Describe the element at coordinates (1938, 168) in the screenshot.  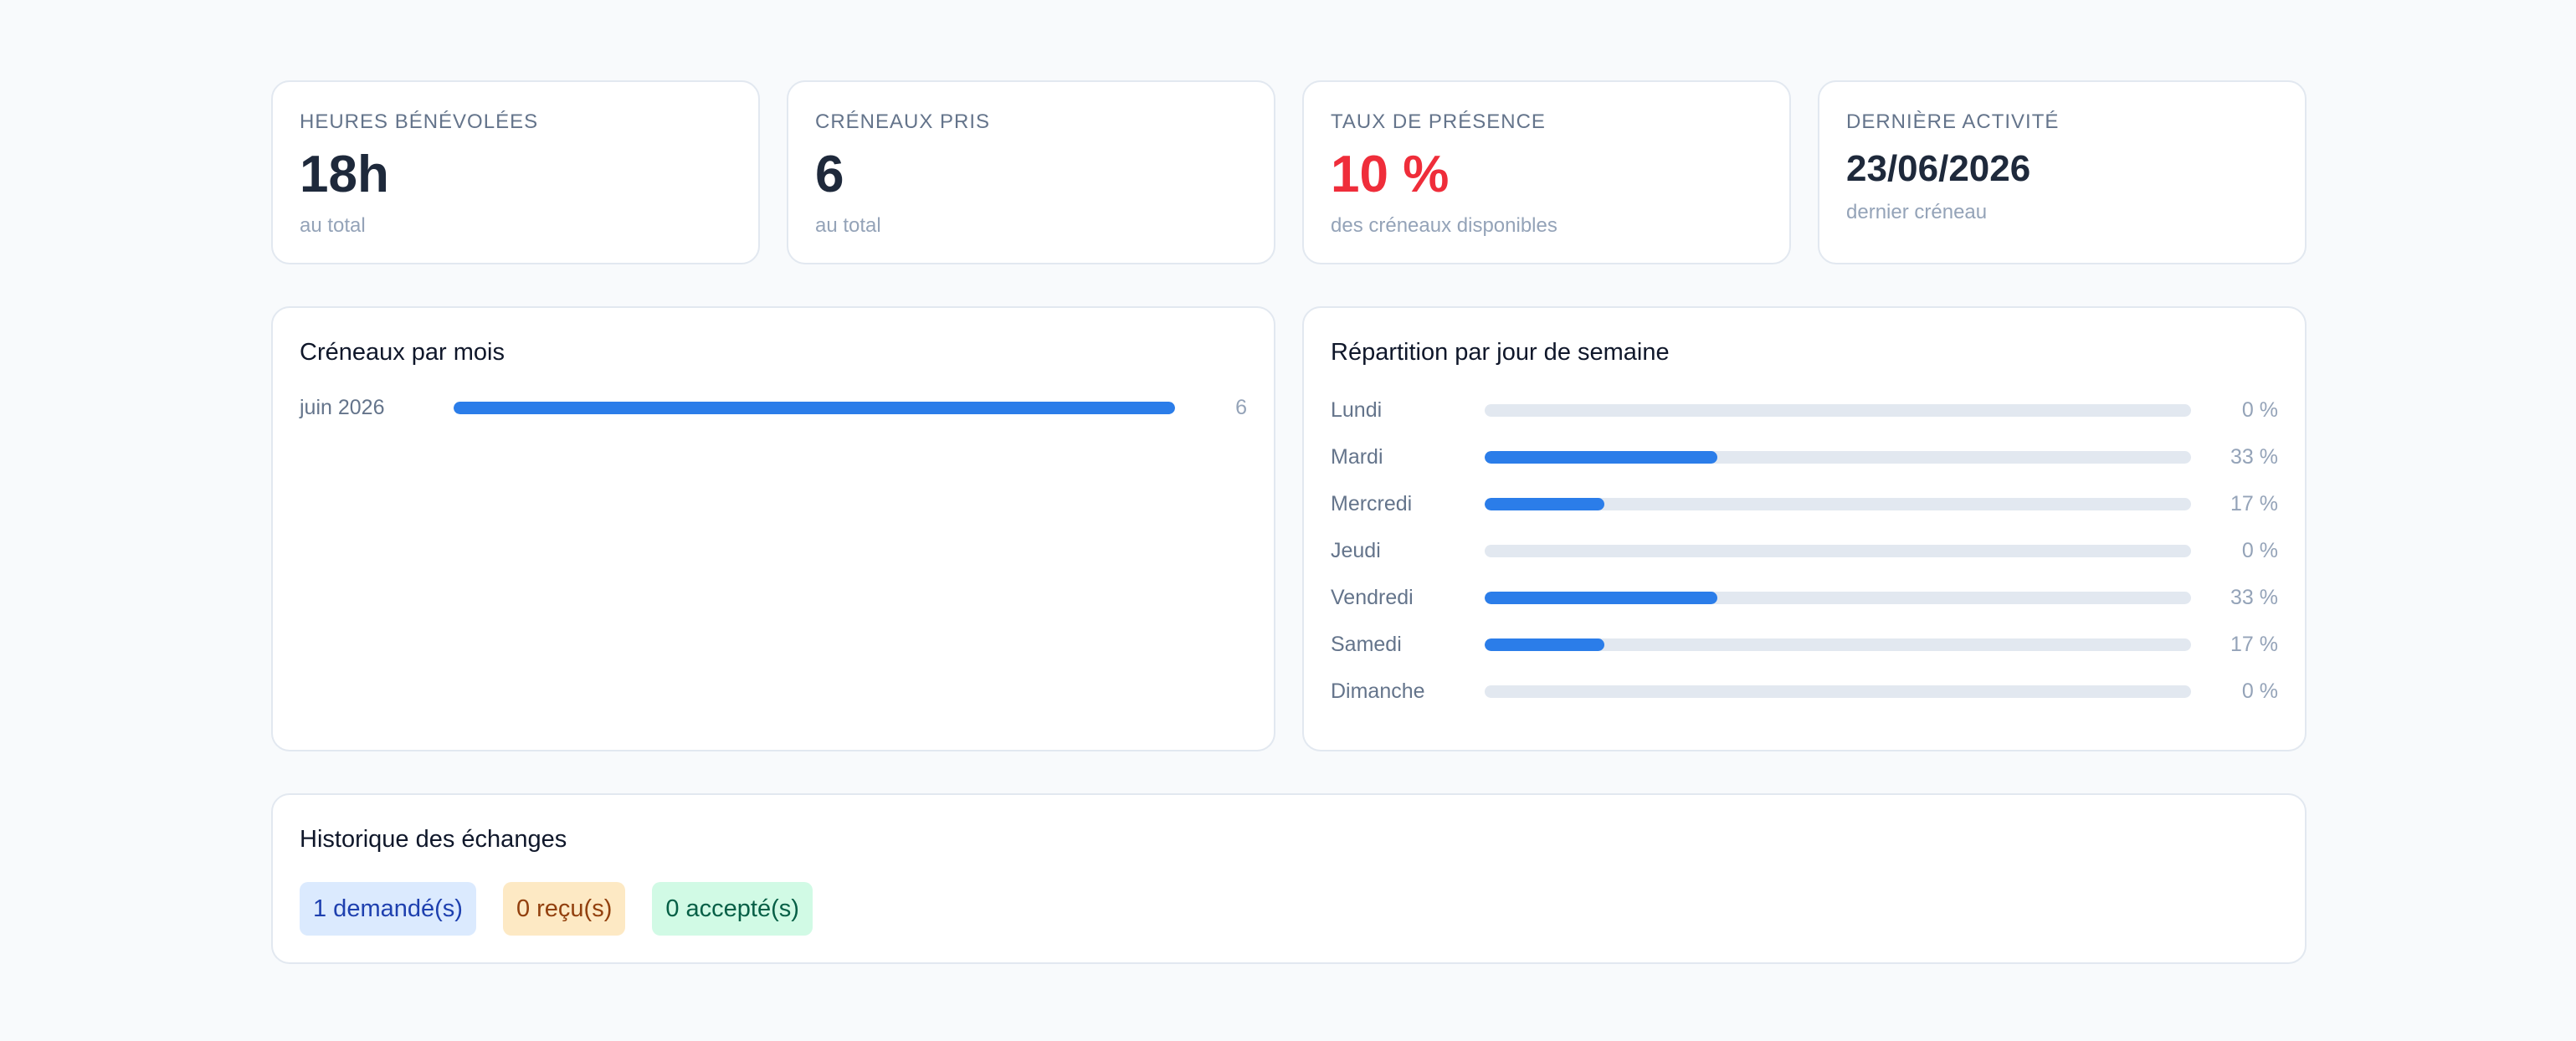
I see `stat-value: 23/06/2026` at that location.